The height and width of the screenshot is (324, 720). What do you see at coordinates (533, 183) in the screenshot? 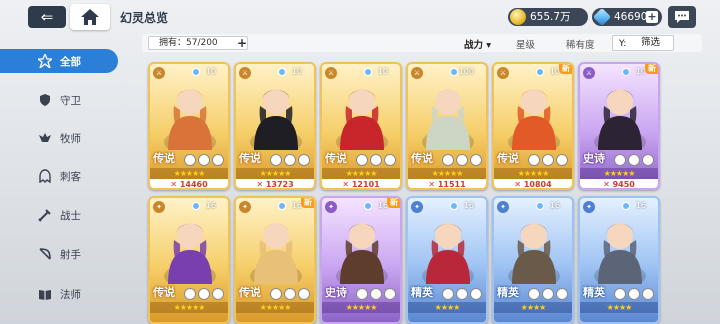
I see `combat-power: ✕ 10804` at bounding box center [533, 183].